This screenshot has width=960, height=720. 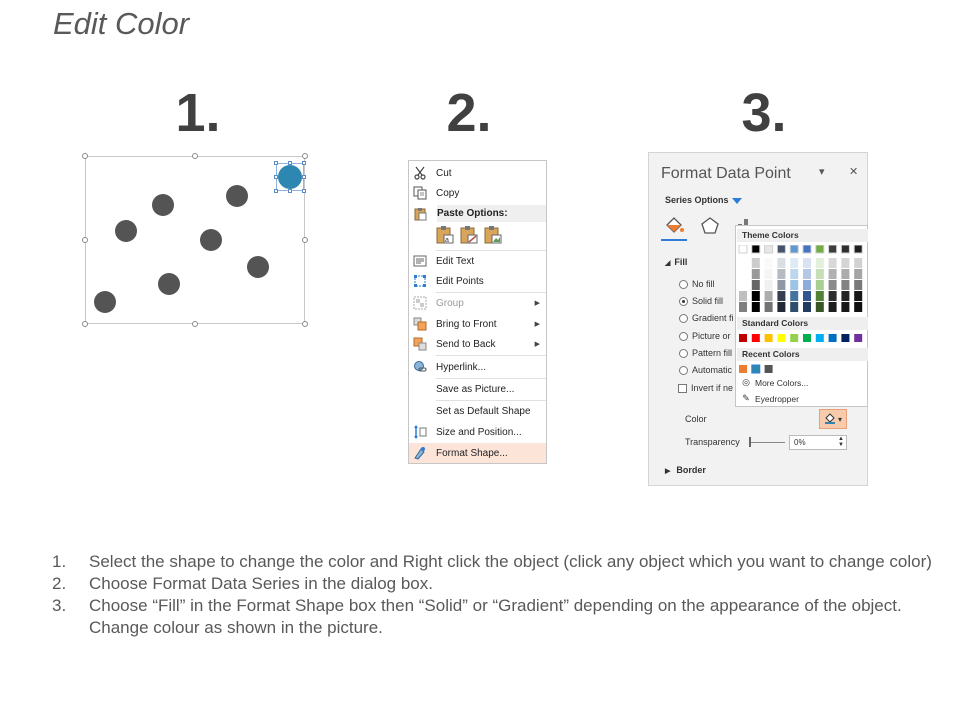 I want to click on shape-selection-box, so click(x=195, y=240).